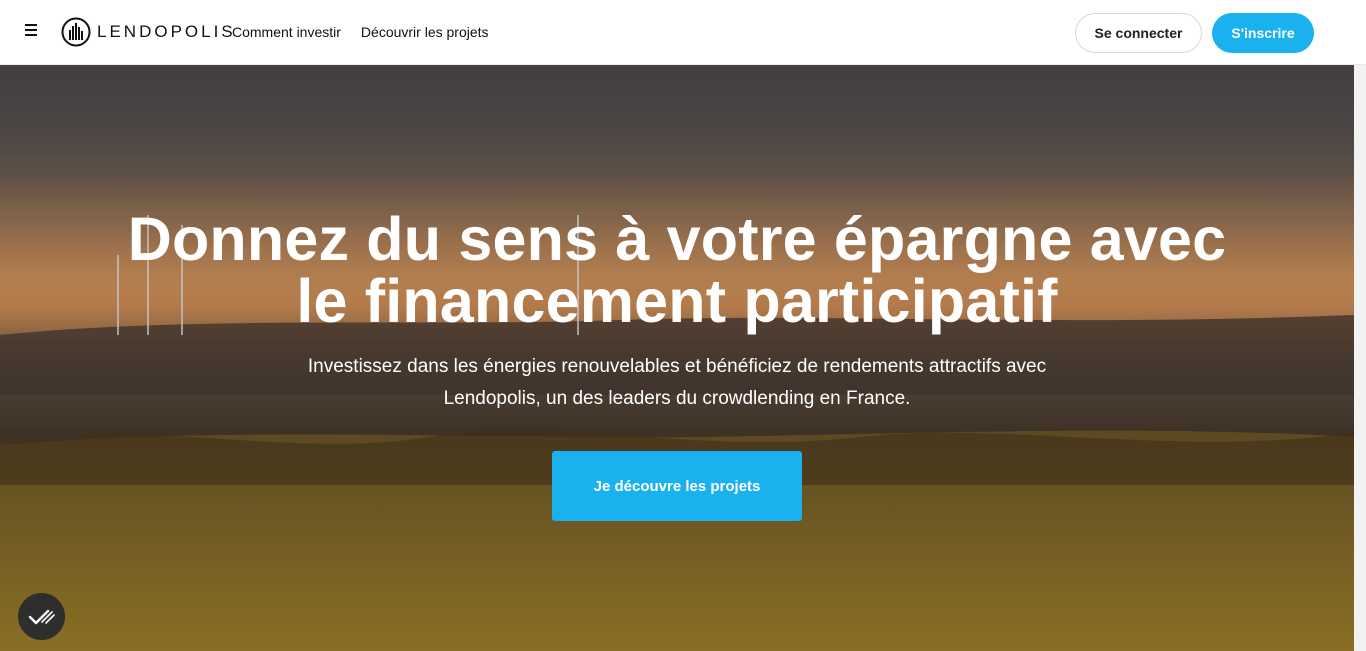 The height and width of the screenshot is (651, 1366). Describe the element at coordinates (1360, 358) in the screenshot. I see `page-scrollbar` at that location.